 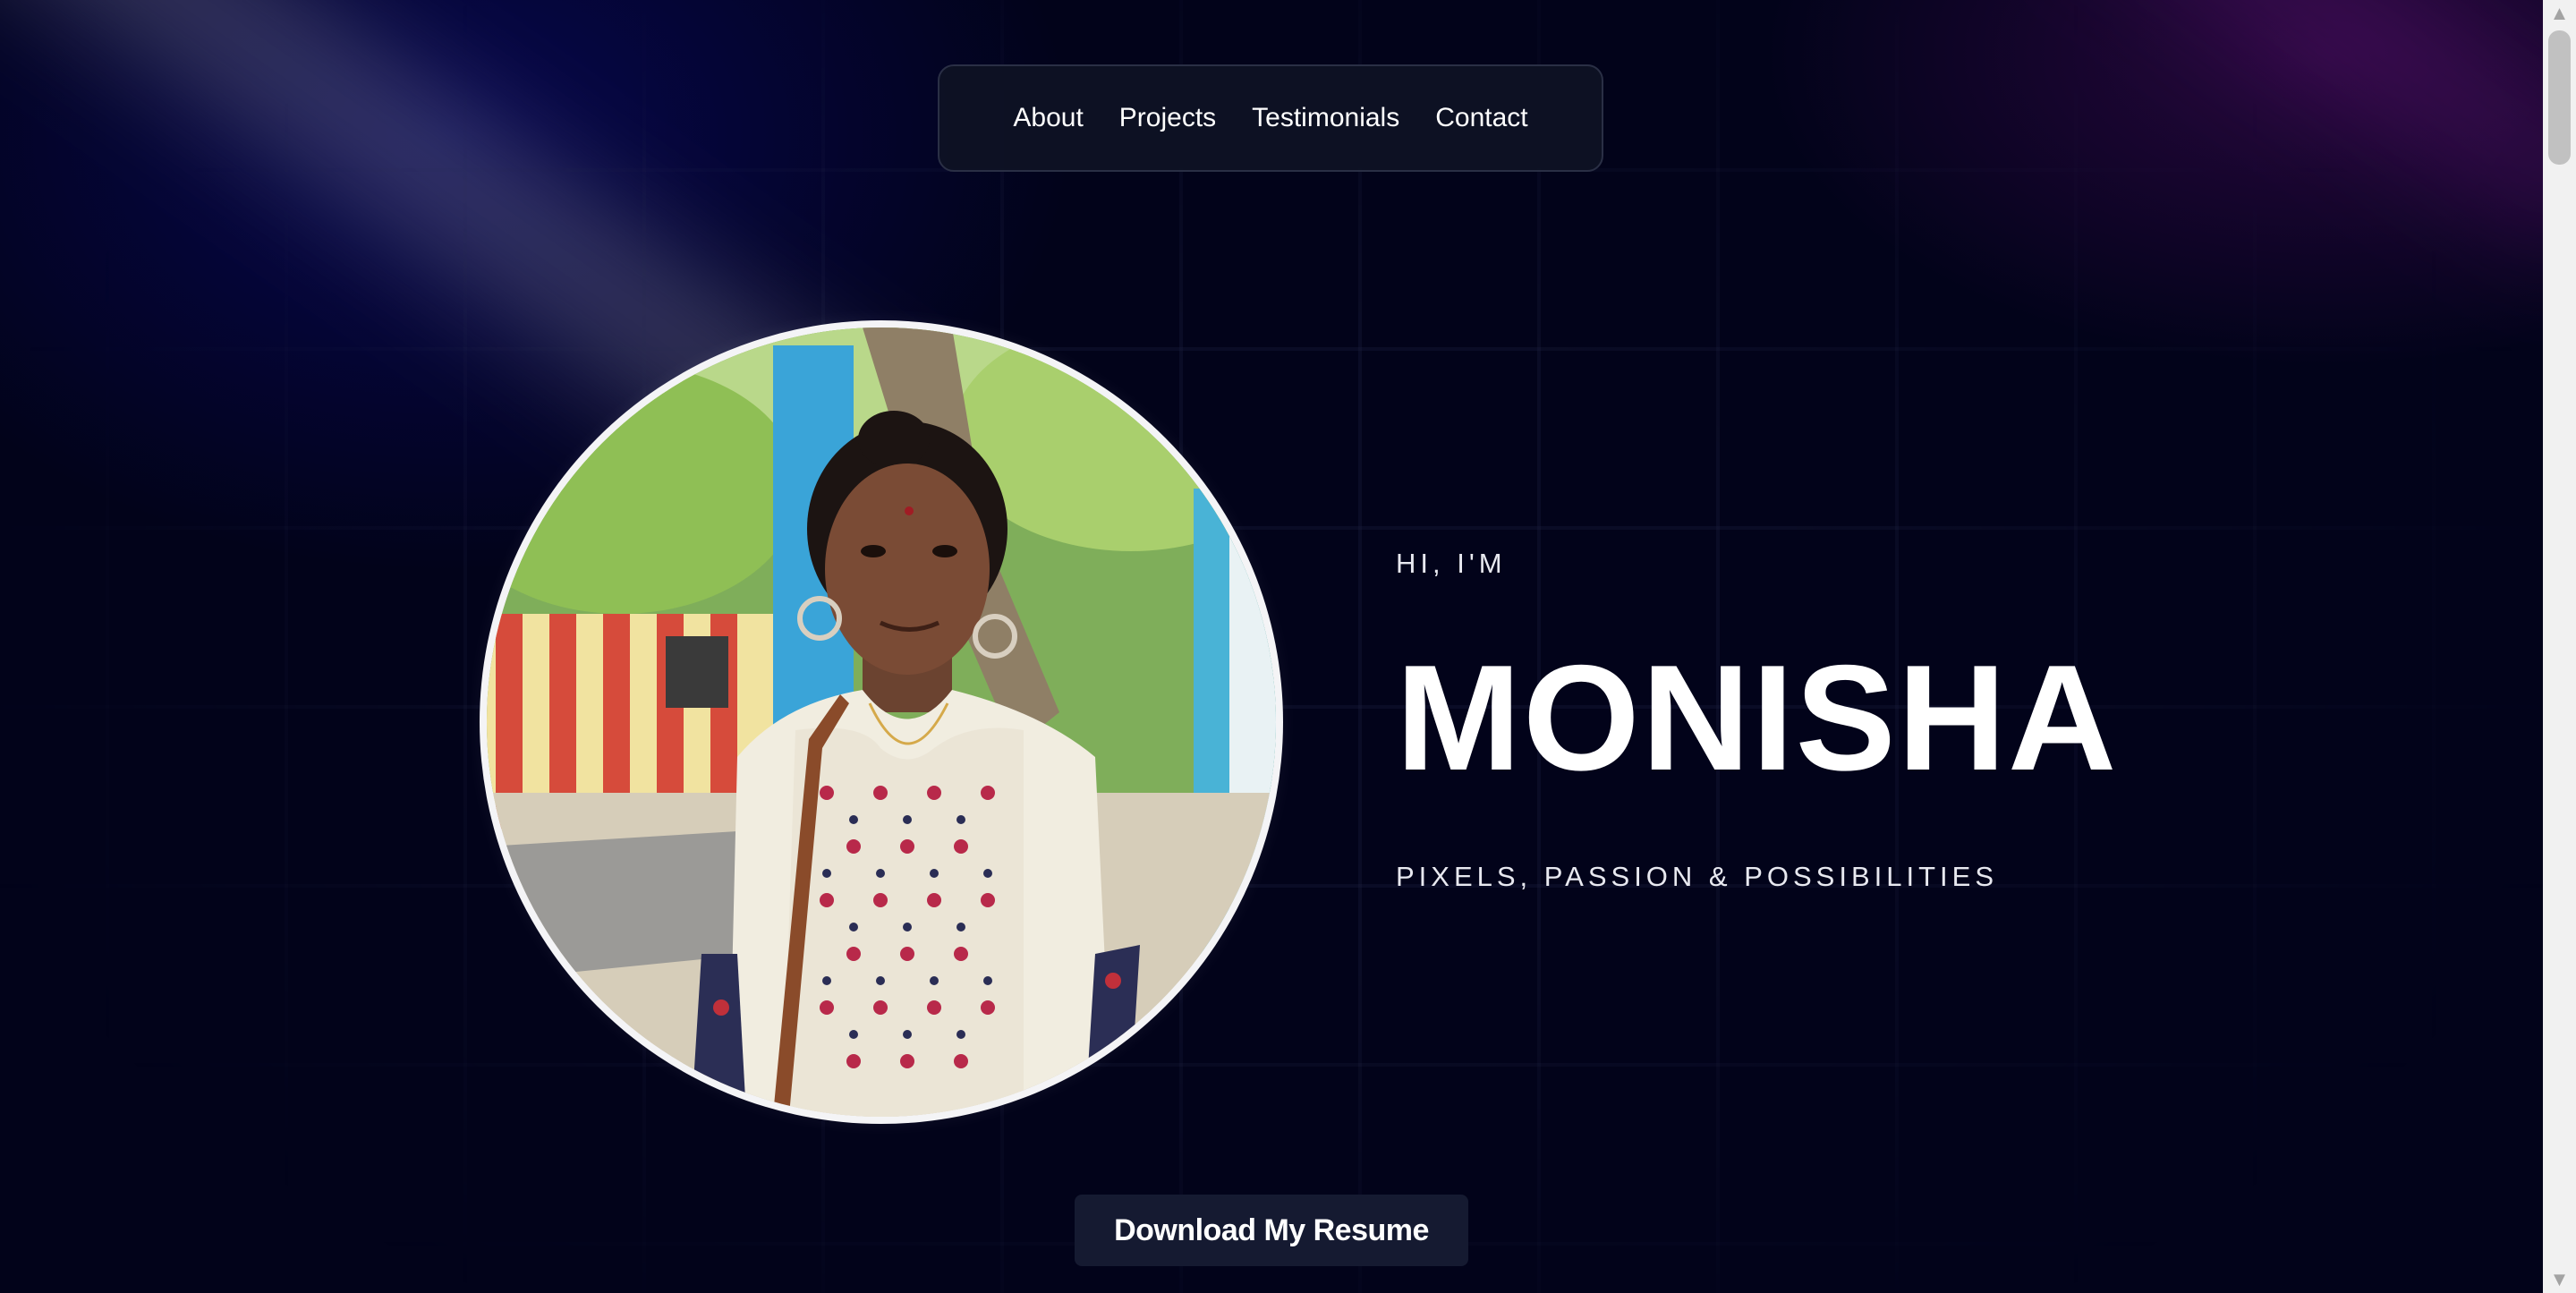 What do you see at coordinates (2559, 646) in the screenshot?
I see `vertical-scrollbar: ▲ ▼` at bounding box center [2559, 646].